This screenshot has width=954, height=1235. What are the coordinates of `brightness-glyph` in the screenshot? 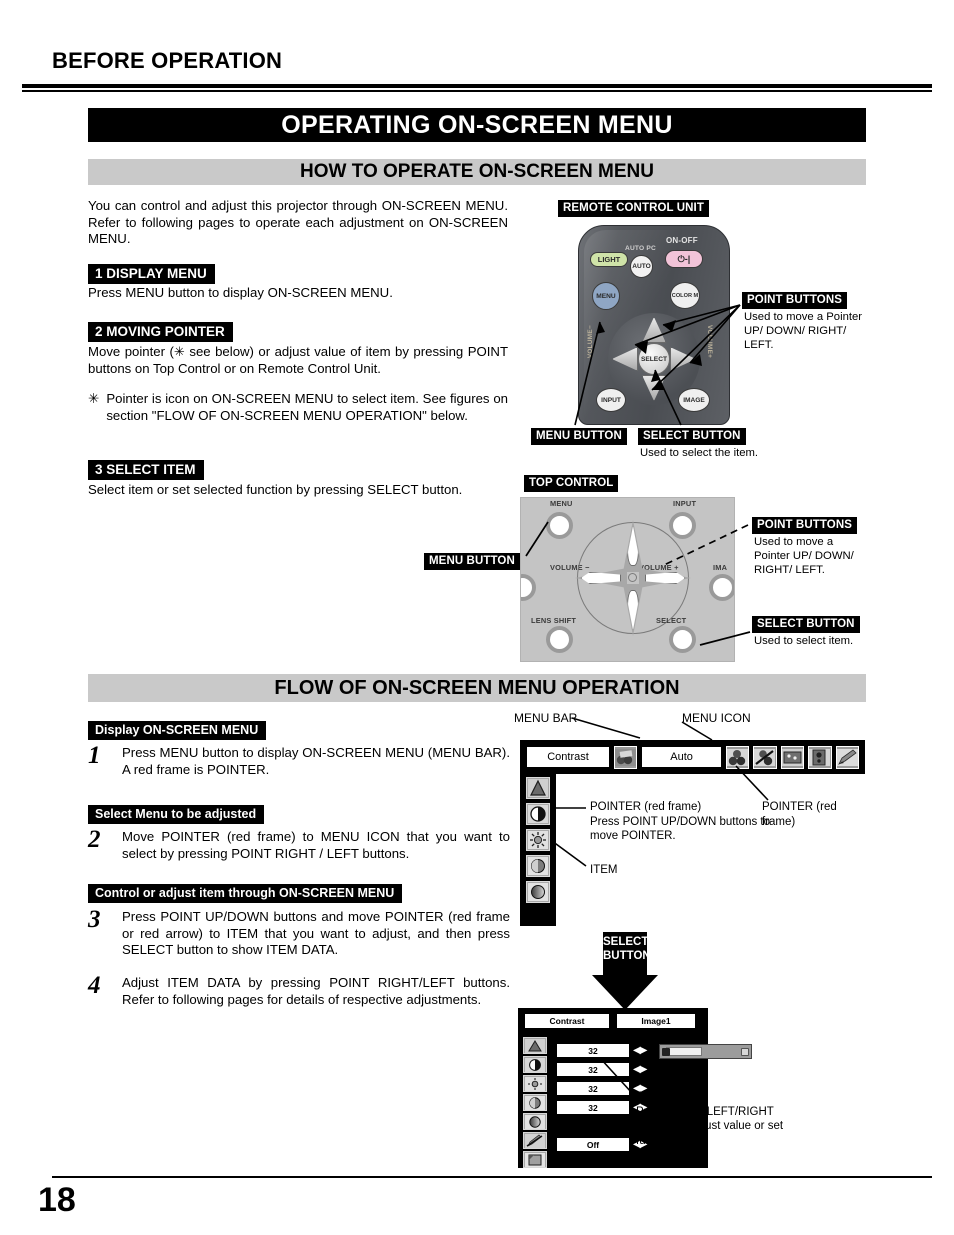 It's located at (535, 1083).